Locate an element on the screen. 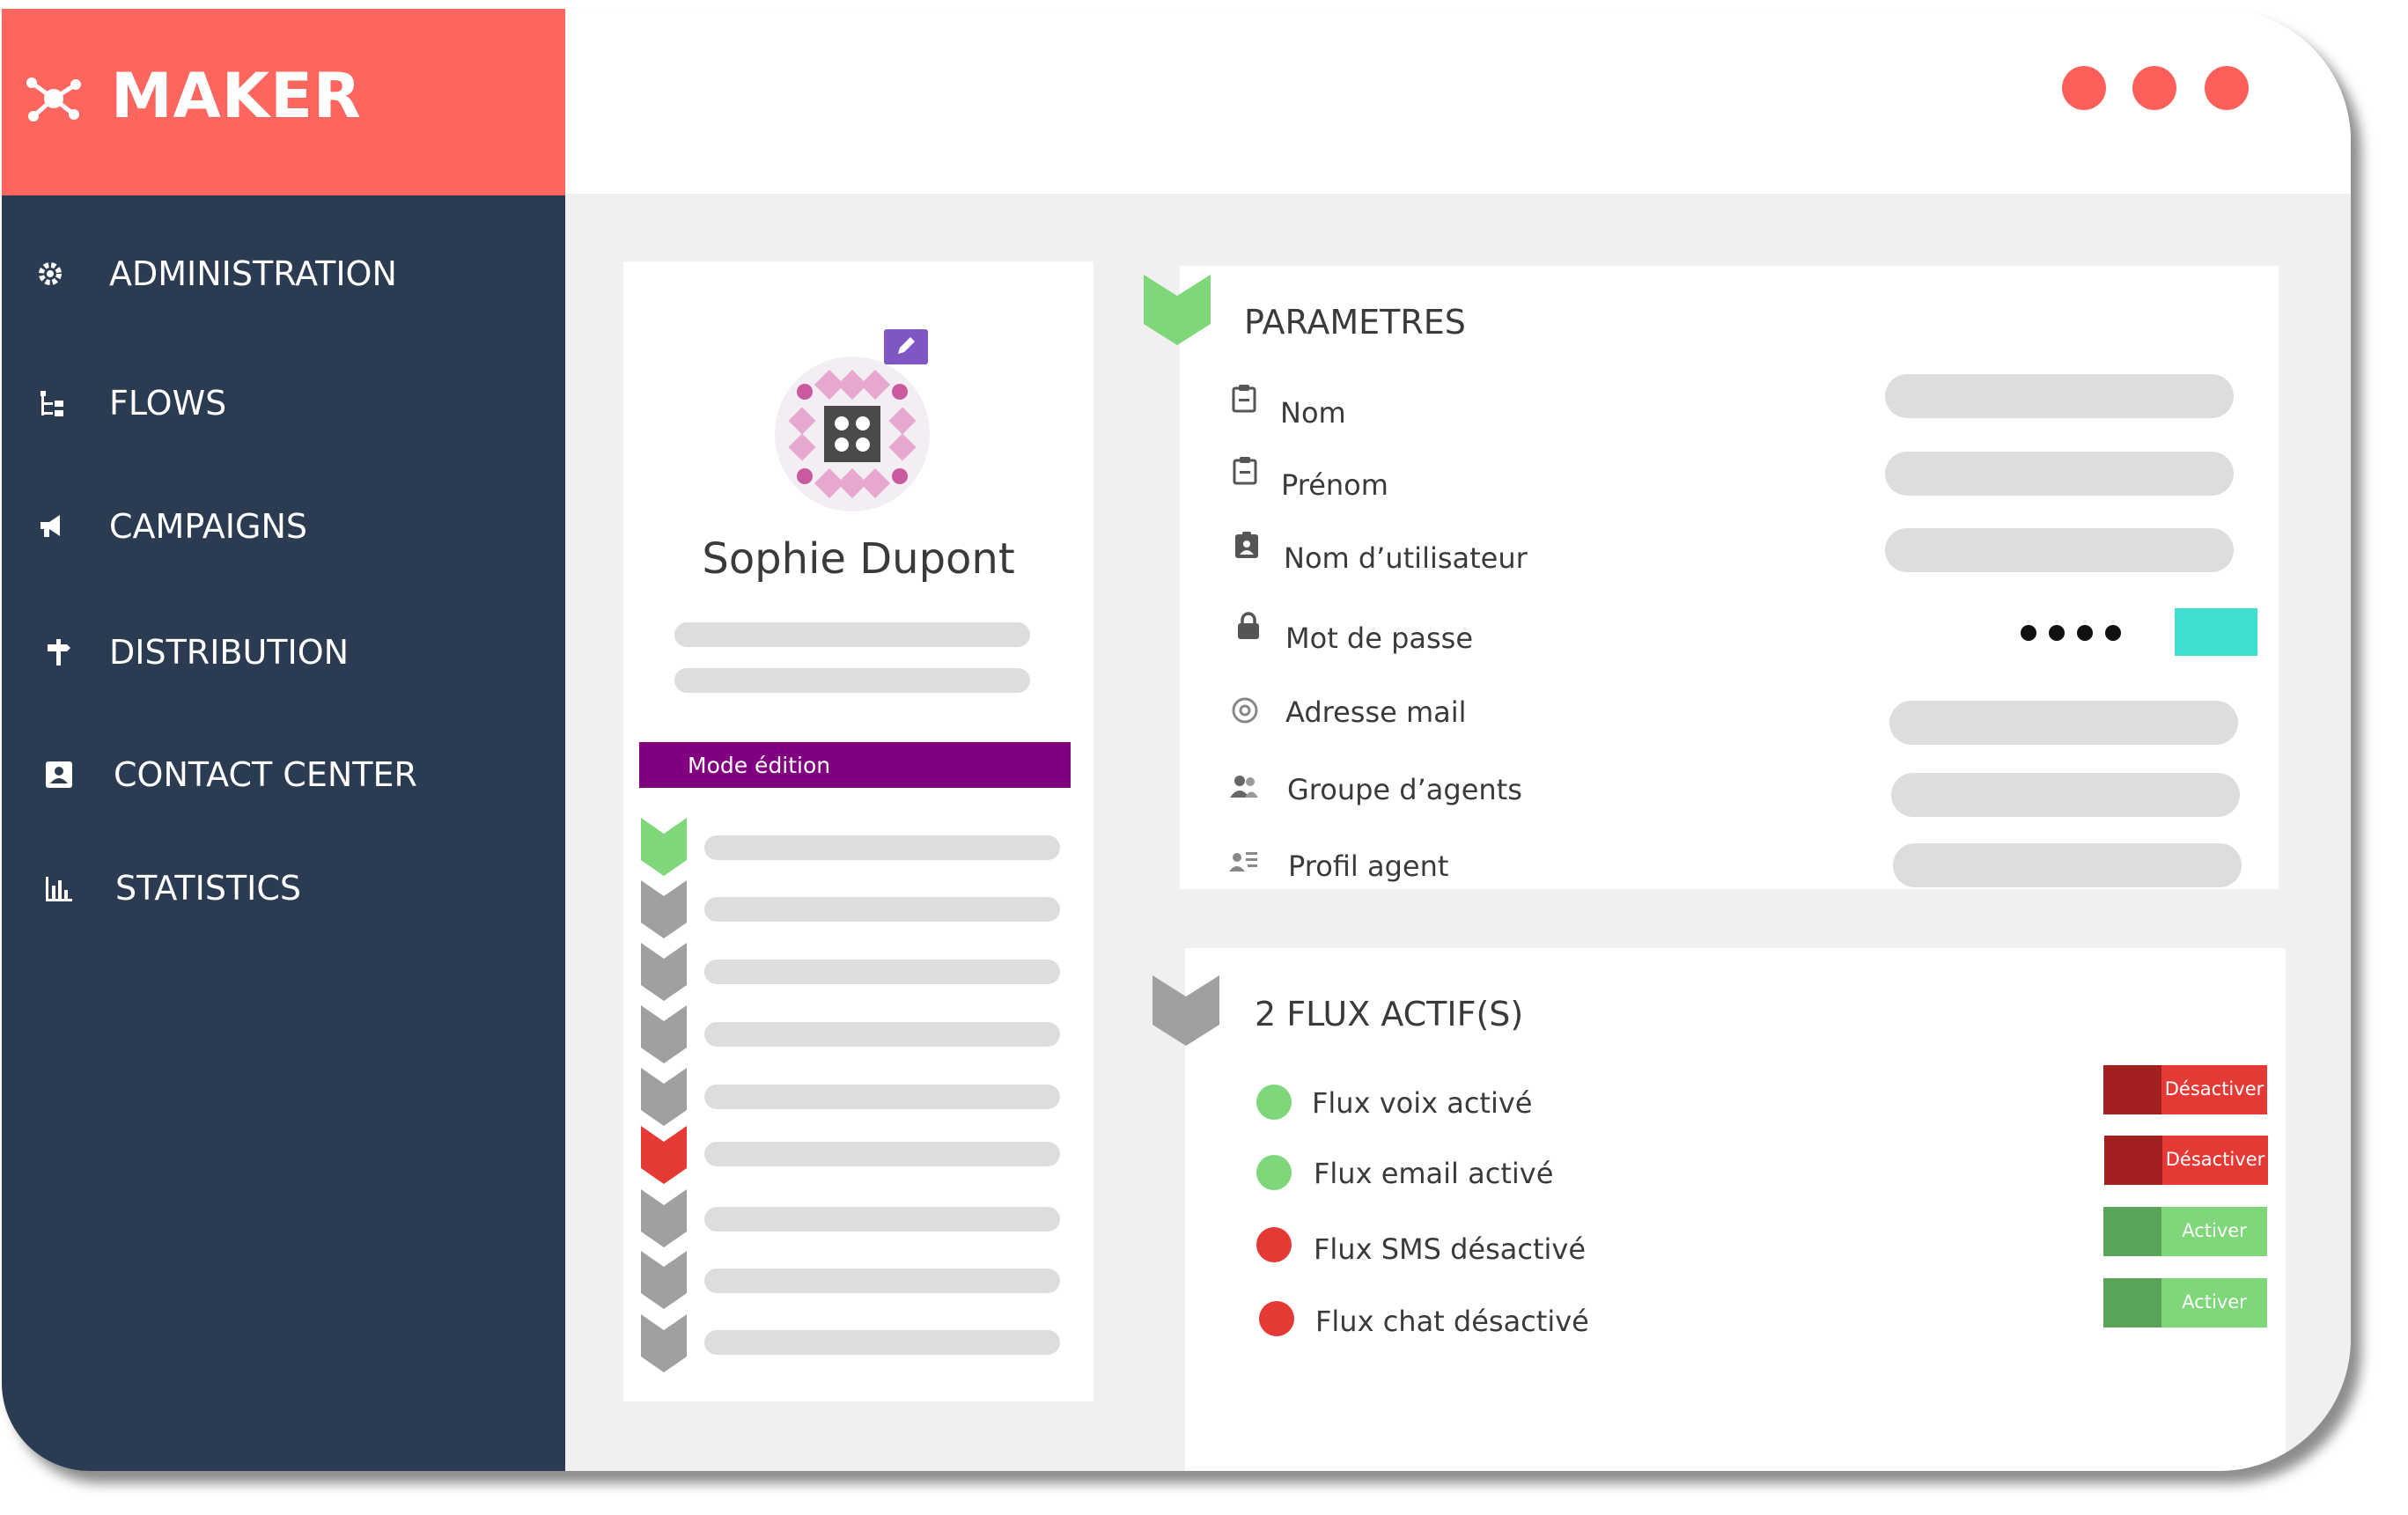 The image size is (2408, 1515). field-label-prenom: Prénom is located at coordinates (1334, 485).